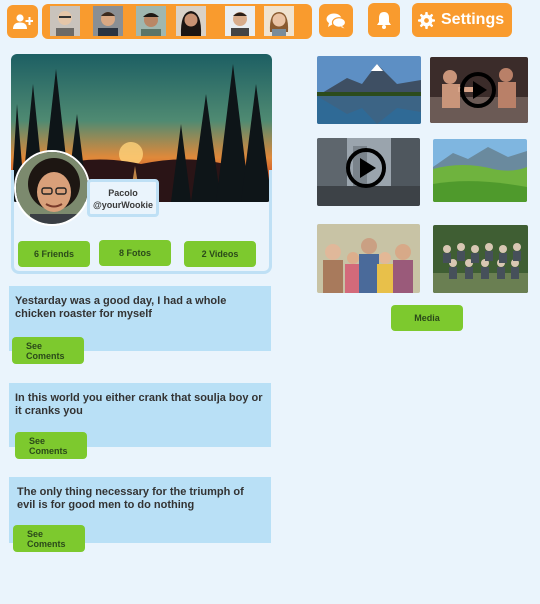 The image size is (540, 604). I want to click on settings-button: Settings, so click(462, 20).